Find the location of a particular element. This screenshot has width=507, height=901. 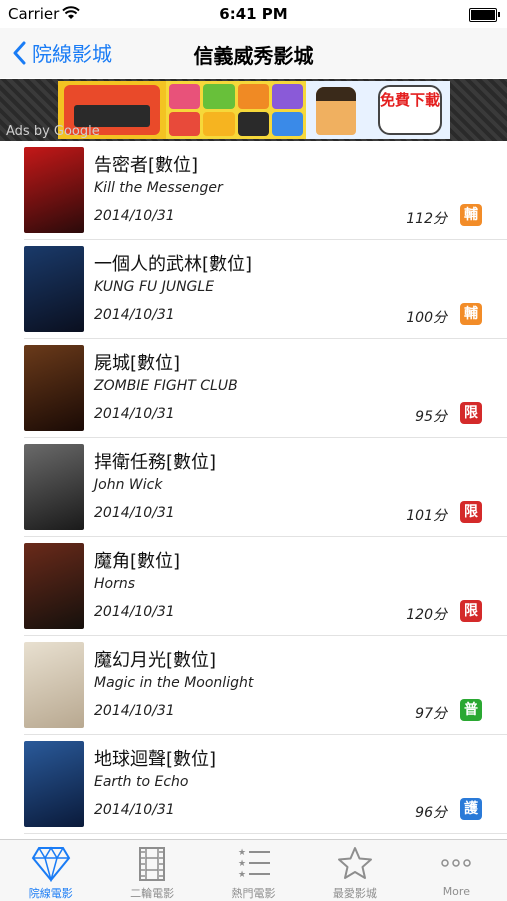

ad-character-panel: 免費下載 is located at coordinates (378, 110).